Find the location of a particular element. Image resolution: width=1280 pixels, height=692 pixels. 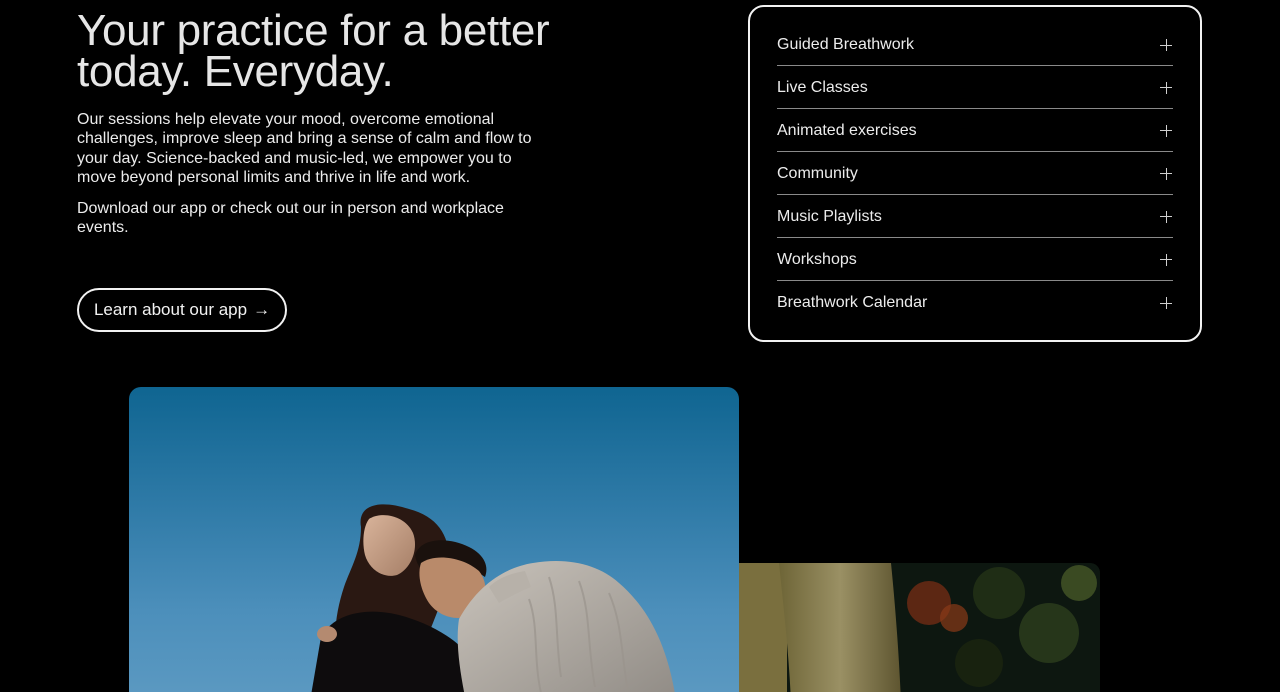

accordion-item-label: Animated exercises is located at coordinates (847, 130).